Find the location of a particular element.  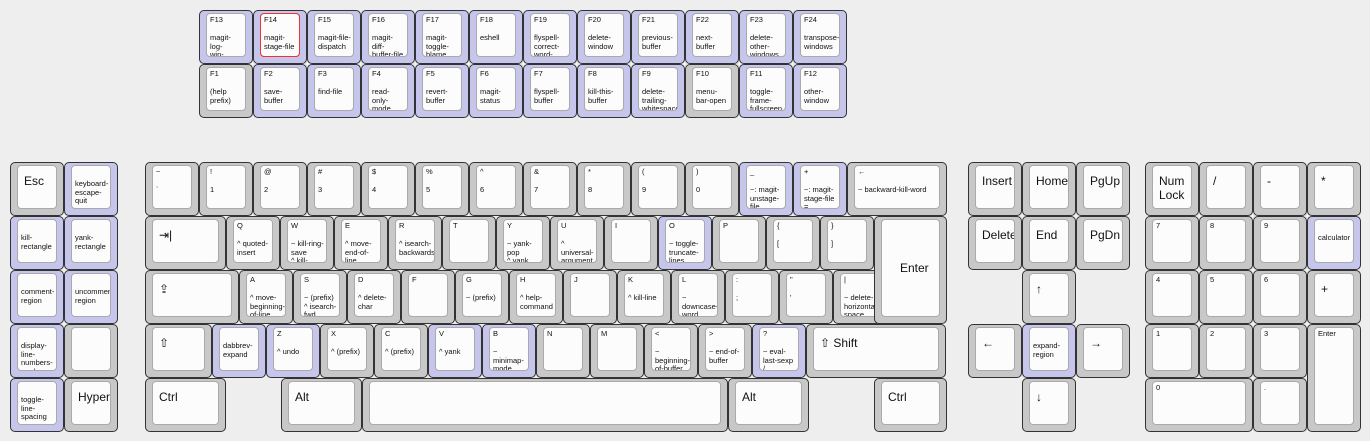

key-ralt: Alt is located at coordinates (768, 405).